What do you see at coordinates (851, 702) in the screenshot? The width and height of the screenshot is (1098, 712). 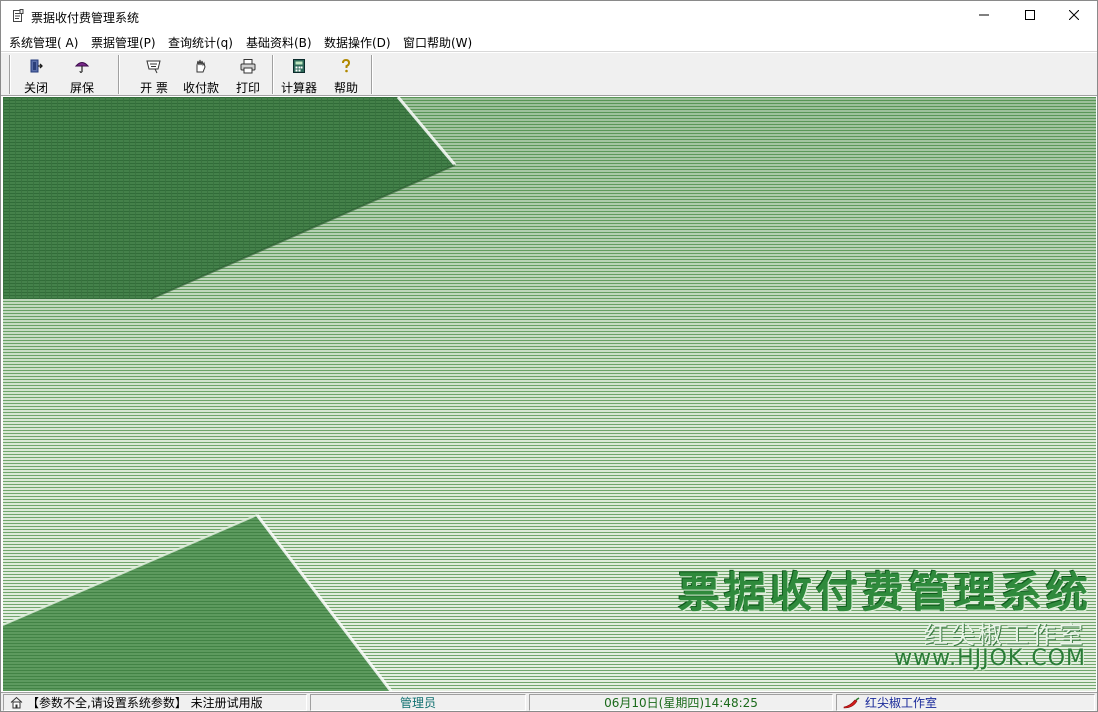 I see `chili-pepper-icon` at bounding box center [851, 702].